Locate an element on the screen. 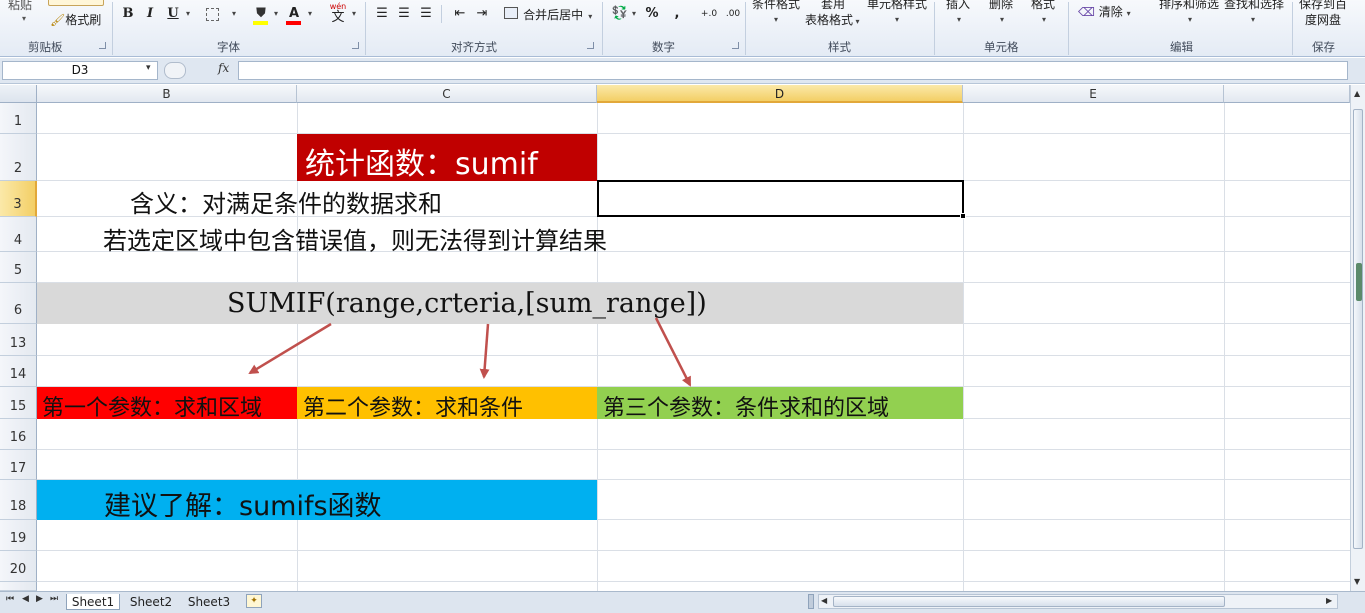 The image size is (1365, 613). hscroll-thumb is located at coordinates (1029, 601).